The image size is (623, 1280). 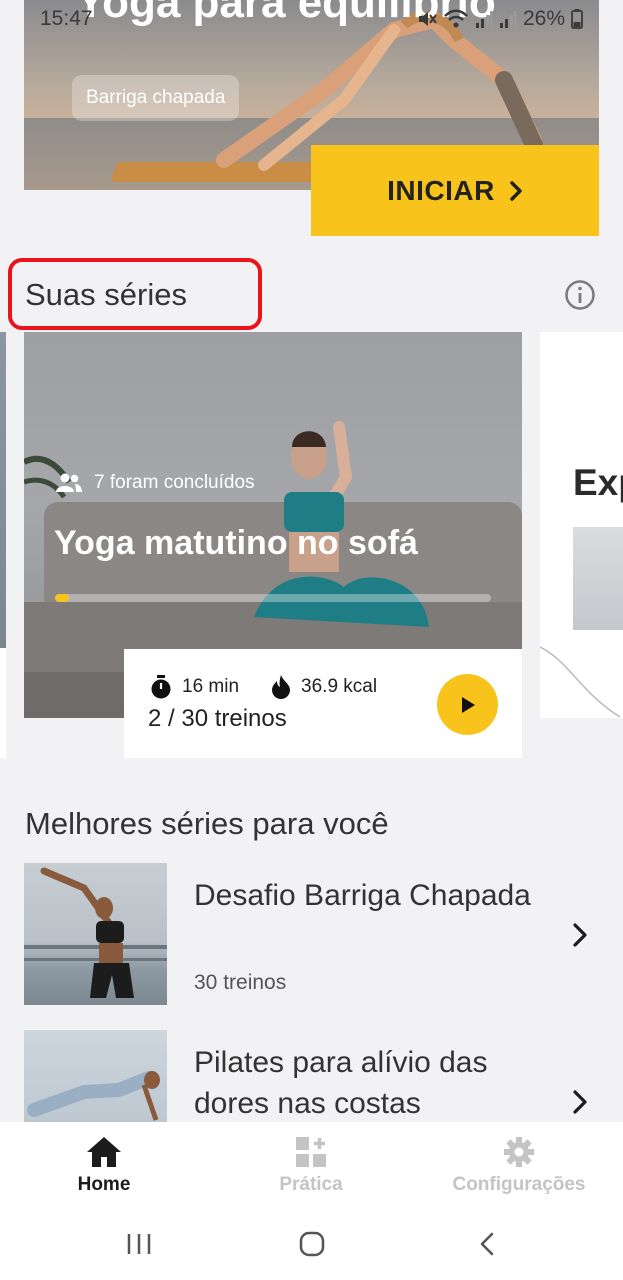 What do you see at coordinates (598, 482) in the screenshot?
I see `next-series-title: Exp` at bounding box center [598, 482].